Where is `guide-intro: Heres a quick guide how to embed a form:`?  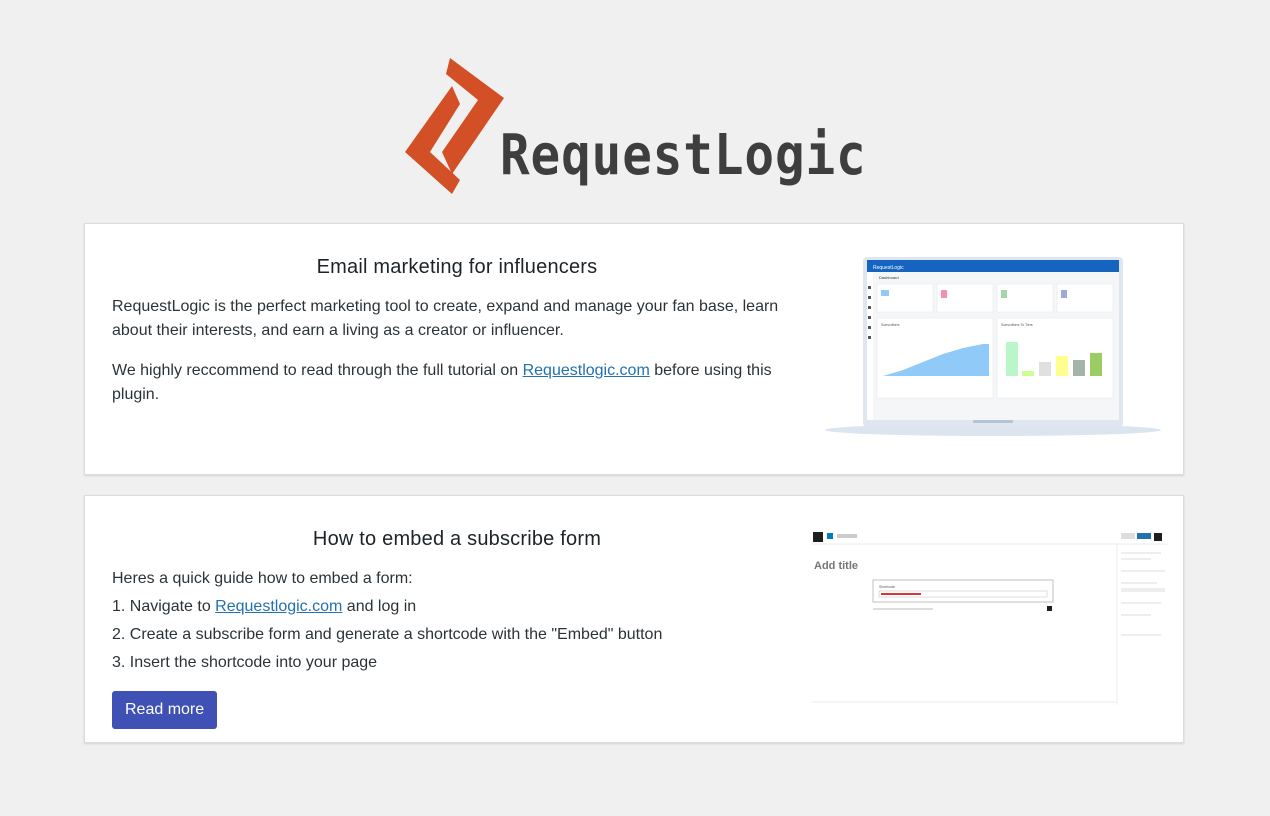 guide-intro: Heres a quick guide how to embed a form: is located at coordinates (262, 578).